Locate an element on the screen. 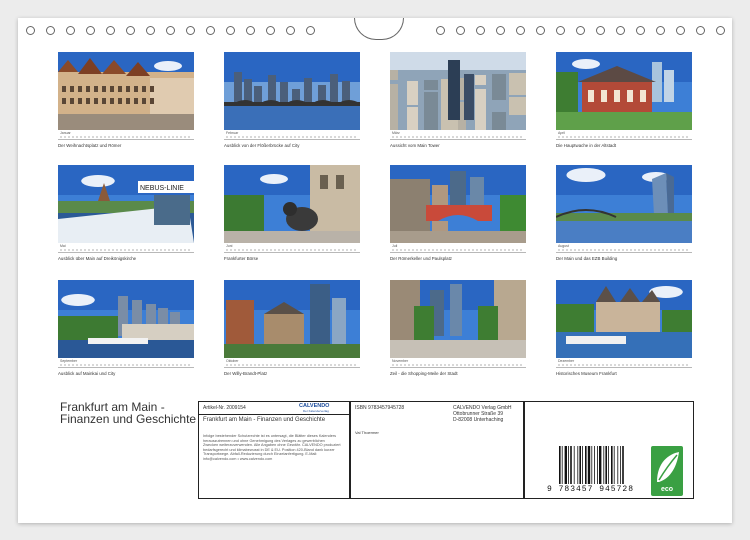 This screenshot has width=750, height=540. month-cell: Oktober Der Willy-Brandt-Platz is located at coordinates (292, 328).